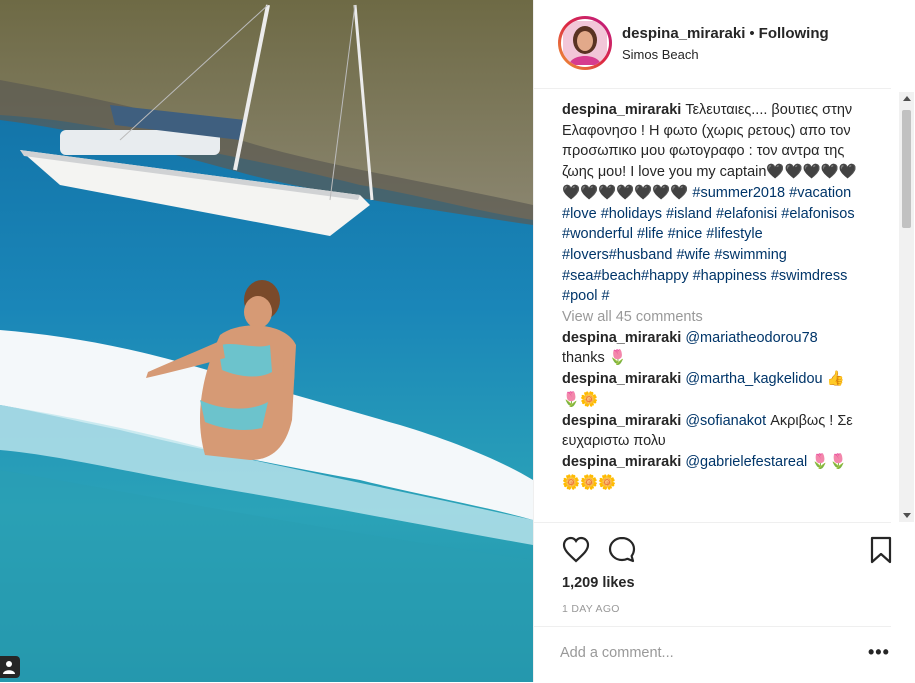  What do you see at coordinates (725, 421) in the screenshot?
I see `comment-mention: @sofianakot` at bounding box center [725, 421].